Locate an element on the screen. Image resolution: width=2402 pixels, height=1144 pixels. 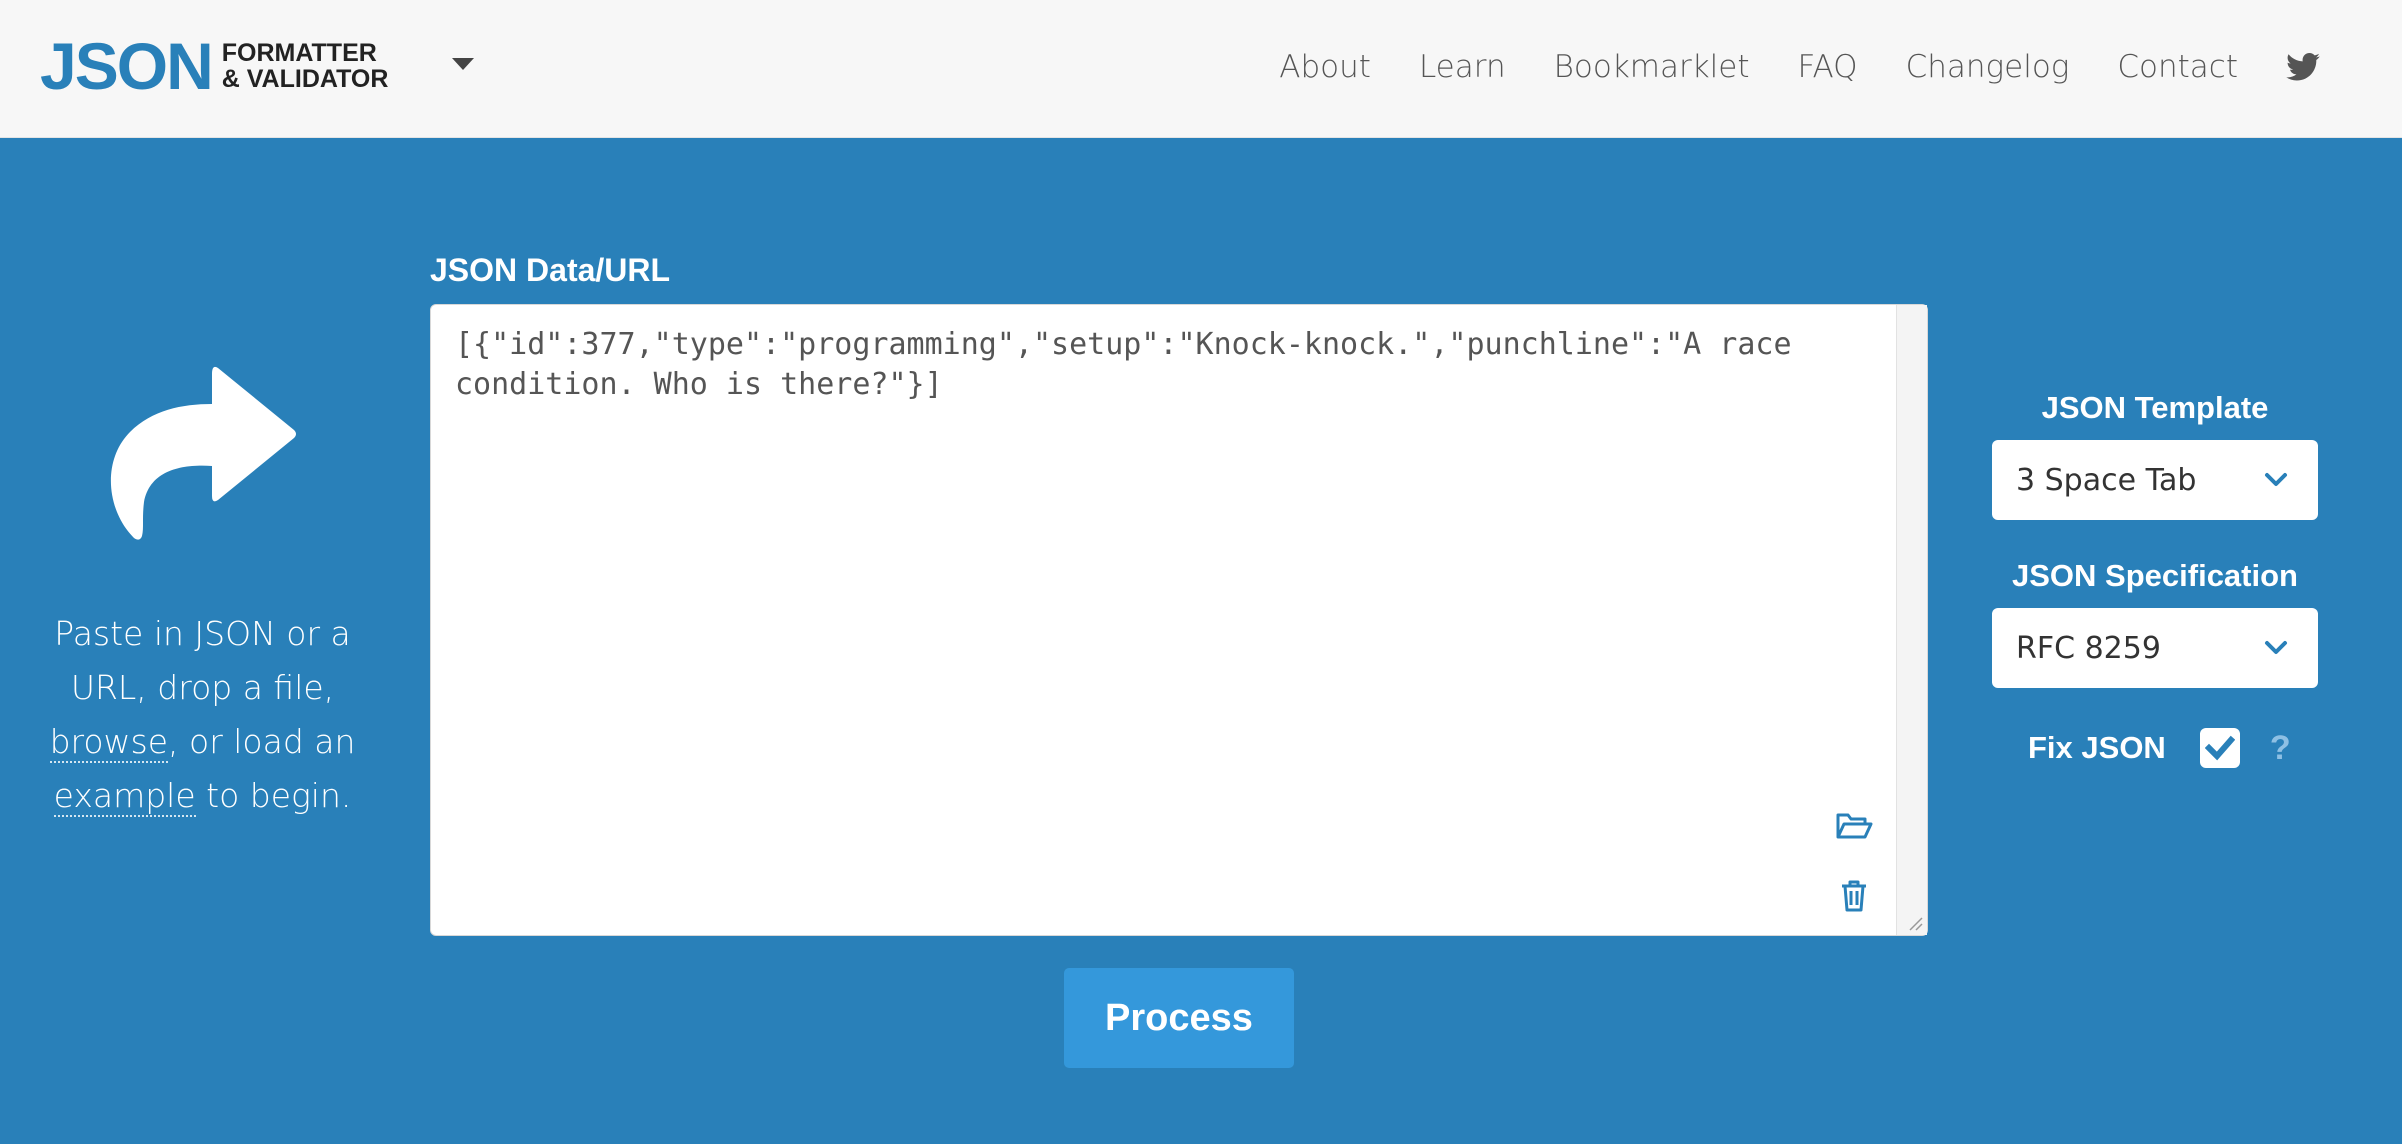
process-button: Process is located at coordinates (1179, 1018).